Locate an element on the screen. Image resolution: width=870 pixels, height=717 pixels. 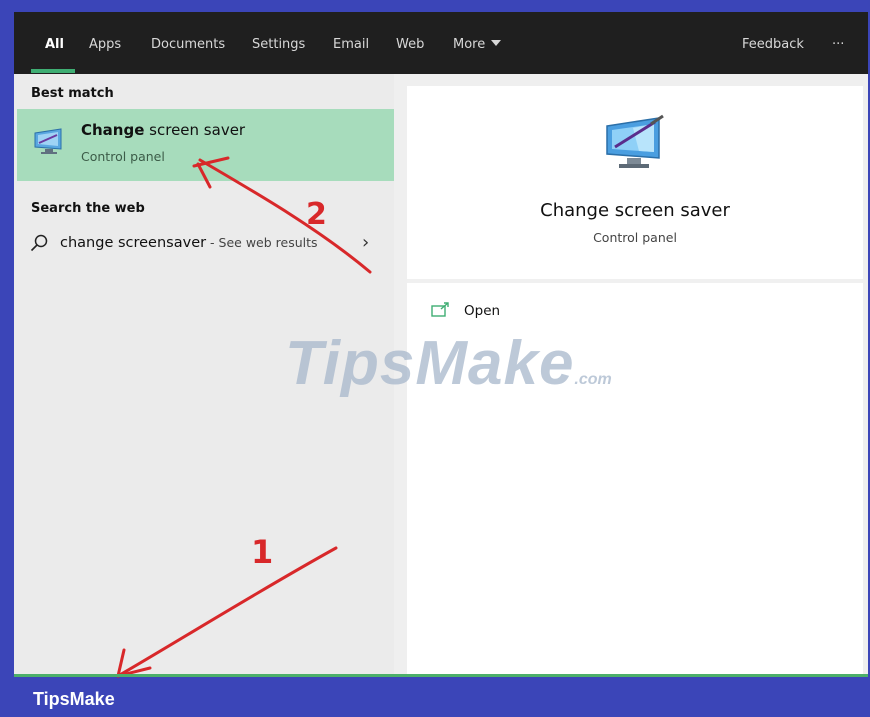
web-search-result: change screensaver - See web results › is located at coordinates (204, 248).